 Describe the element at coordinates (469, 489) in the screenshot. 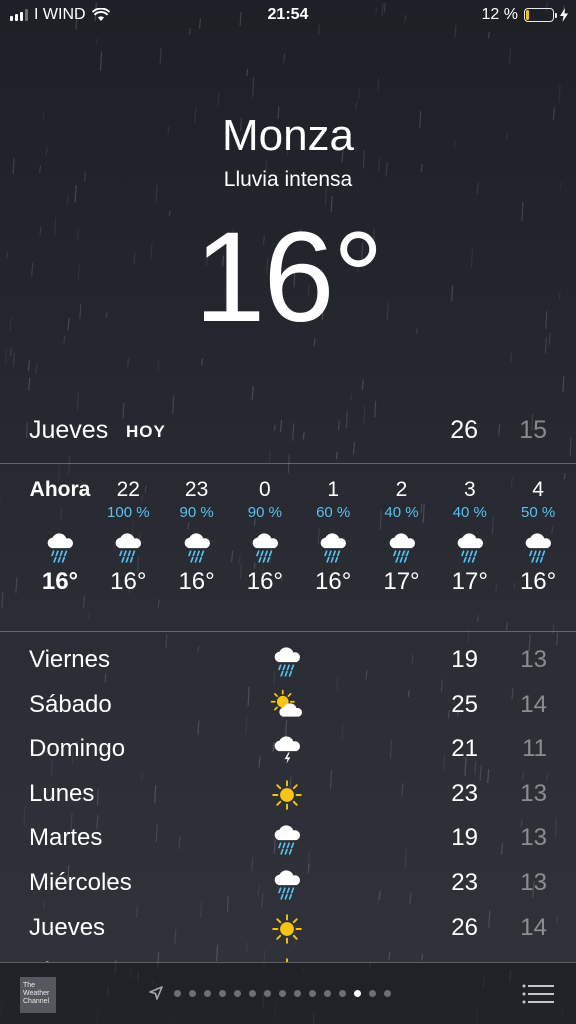

I see `hour-label: 3` at that location.